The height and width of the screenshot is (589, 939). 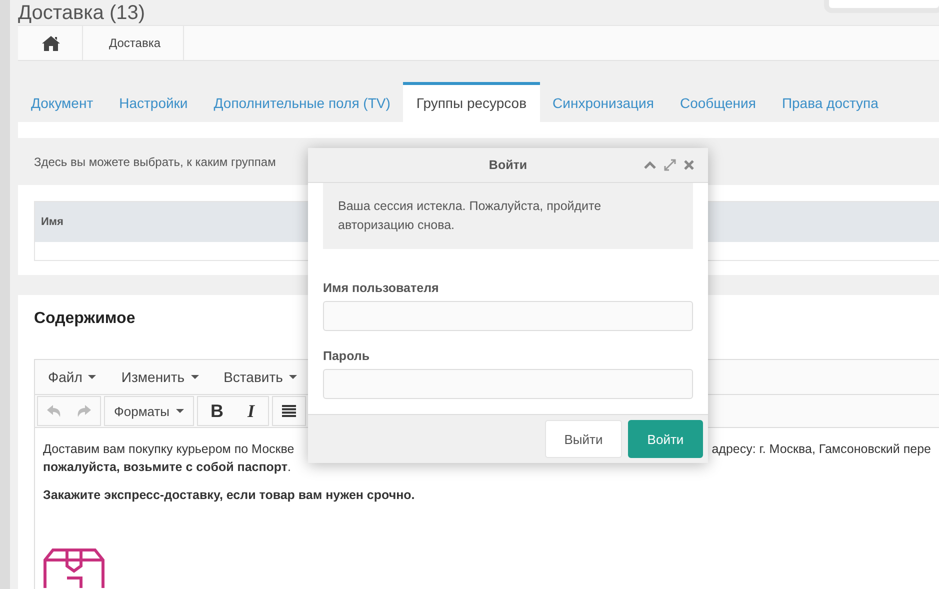 I want to click on menu-item: Изменить, so click(x=159, y=377).